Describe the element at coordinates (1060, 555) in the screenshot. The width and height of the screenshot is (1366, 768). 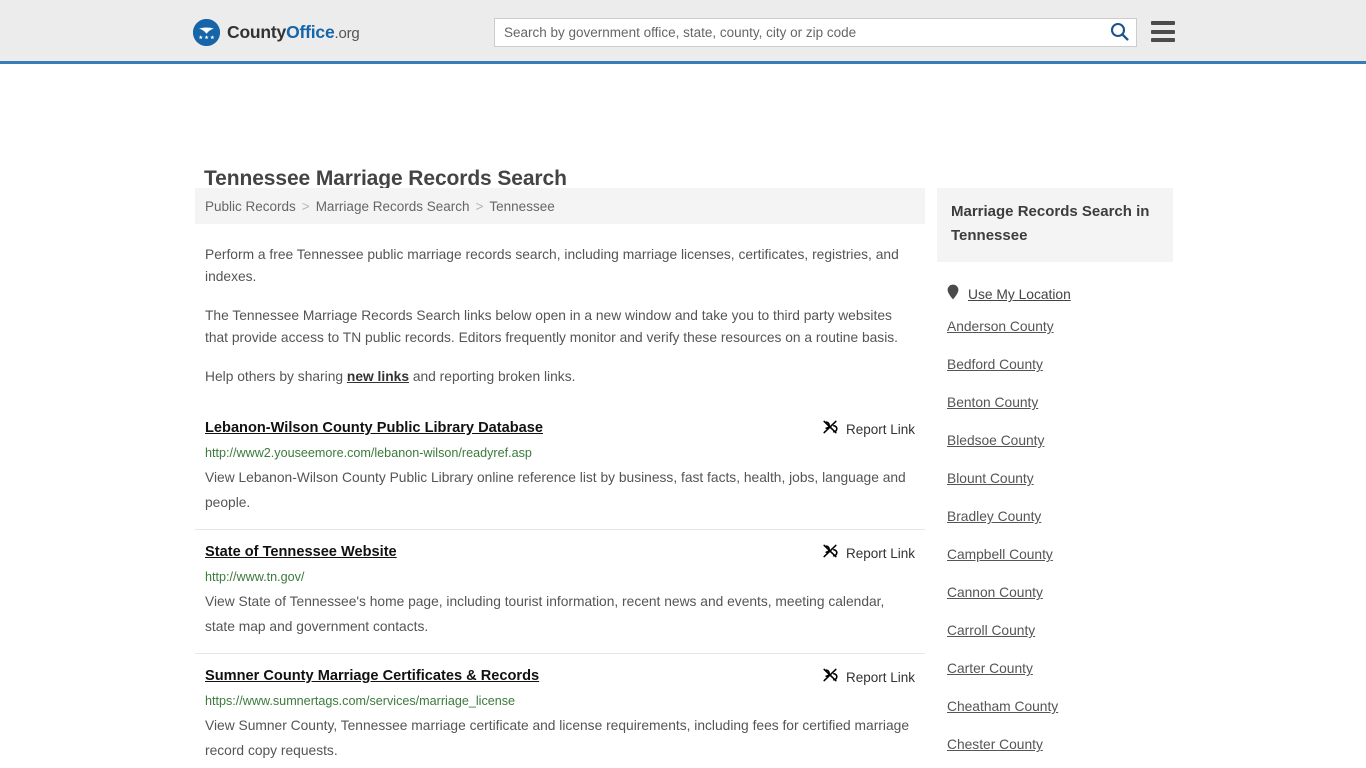
I see `county-link-campbell: Campbell County` at that location.